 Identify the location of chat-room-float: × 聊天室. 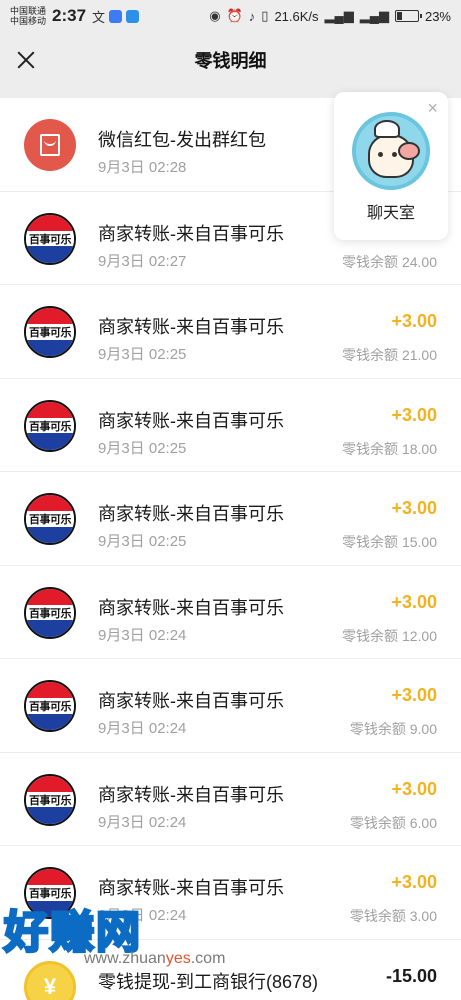
(391, 166).